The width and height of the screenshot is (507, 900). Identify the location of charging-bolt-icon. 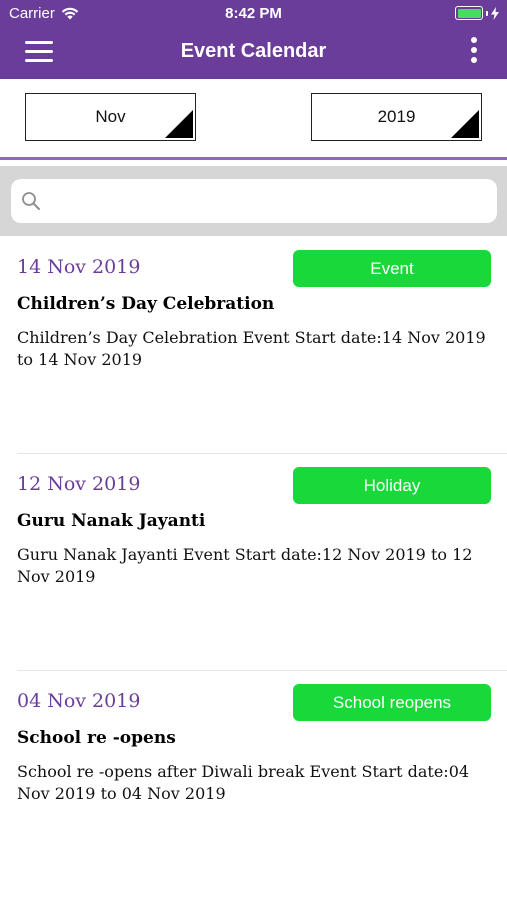
(495, 13).